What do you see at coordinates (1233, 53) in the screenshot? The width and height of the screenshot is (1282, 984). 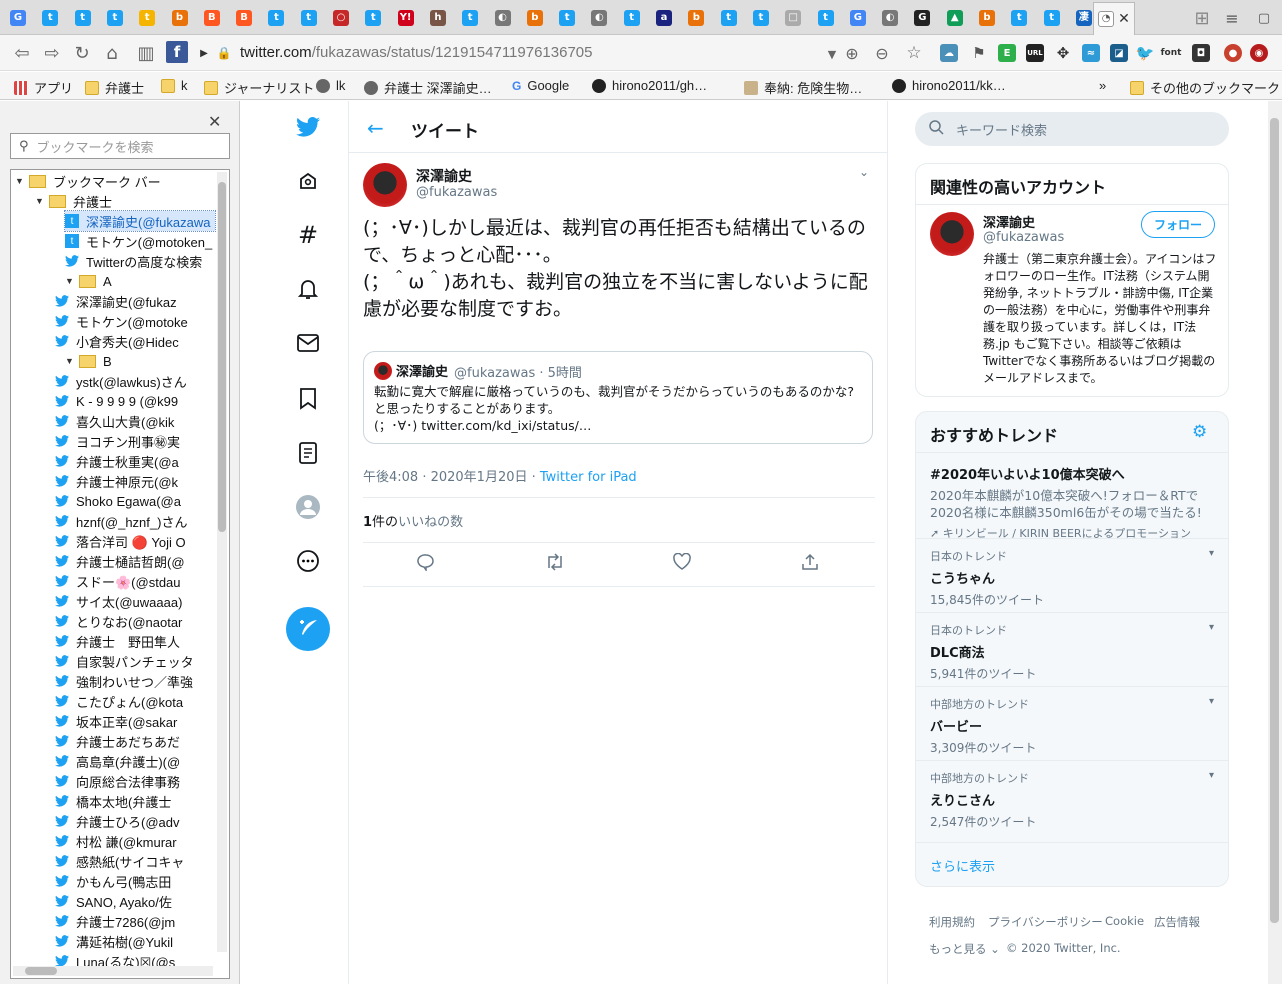 I see `extension-5-icon: ●` at bounding box center [1233, 53].